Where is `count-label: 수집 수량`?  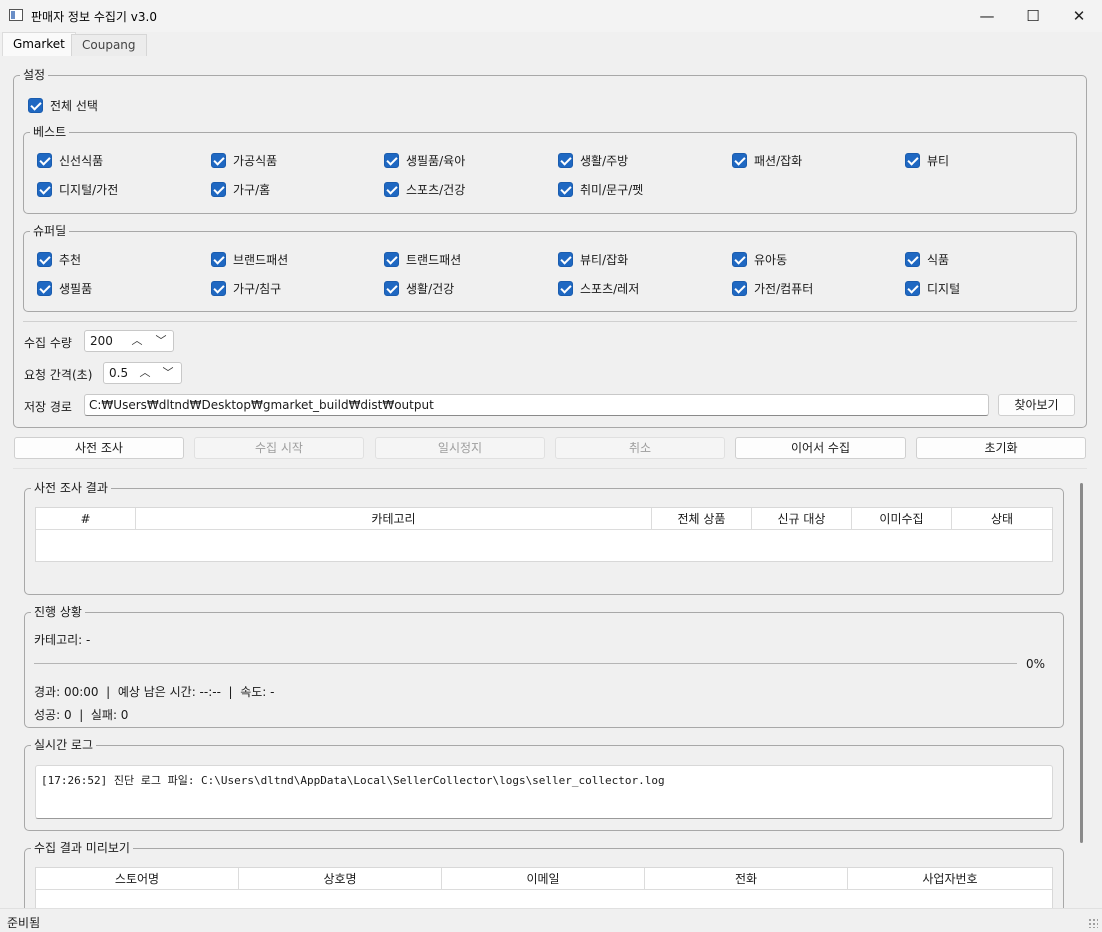 count-label: 수집 수량 is located at coordinates (48, 343).